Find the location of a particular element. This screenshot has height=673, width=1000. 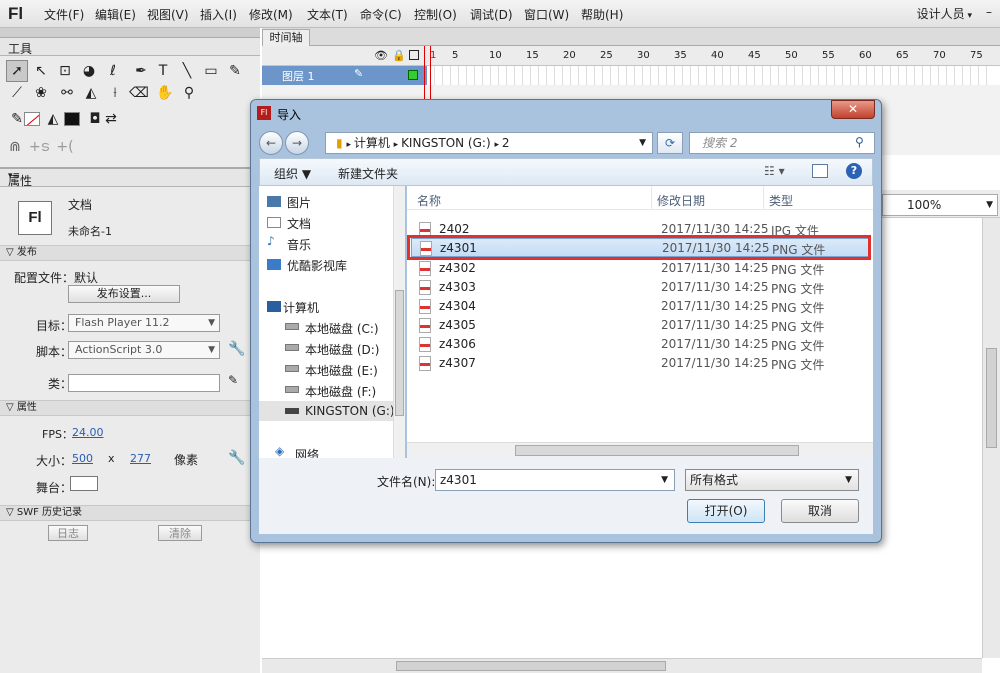

menu-view: 视图(V) is located at coordinates (168, 14).